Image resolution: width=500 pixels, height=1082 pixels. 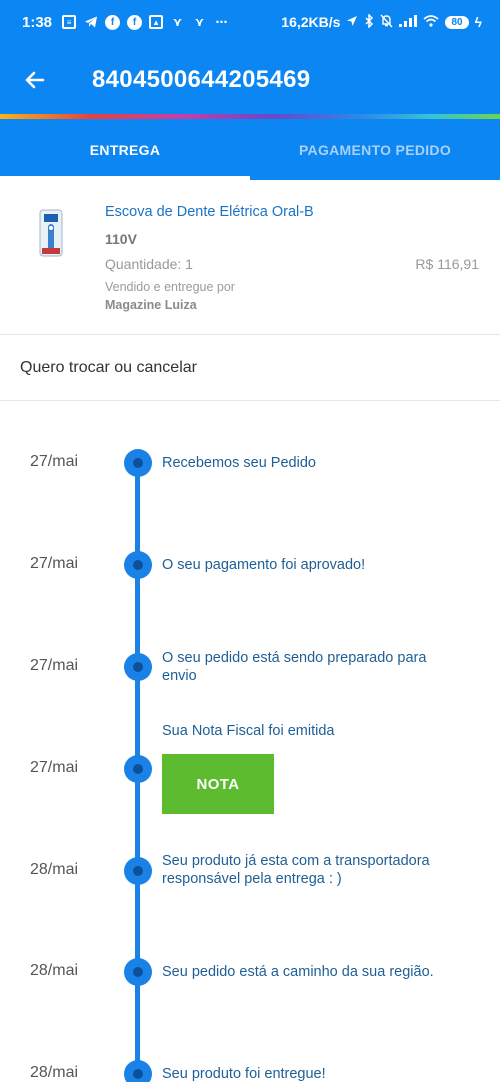 I want to click on app-bar: 8404500644205469, so click(x=250, y=80).